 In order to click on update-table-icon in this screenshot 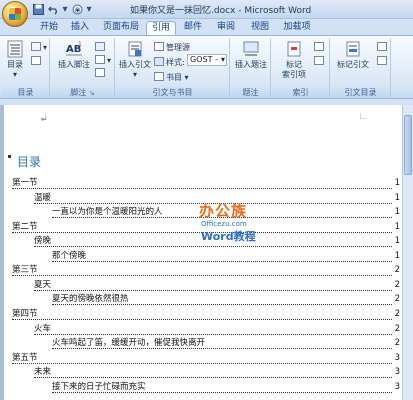, I will do `click(36, 60)`.